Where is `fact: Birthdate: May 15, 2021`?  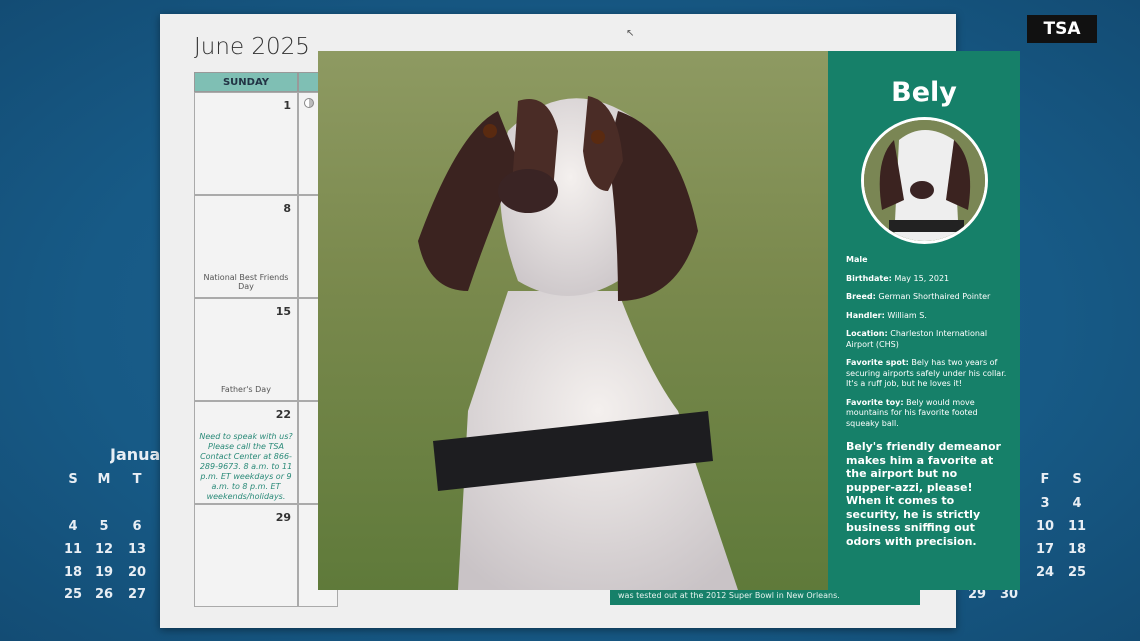
fact: Birthdate: May 15, 2021 is located at coordinates (927, 279).